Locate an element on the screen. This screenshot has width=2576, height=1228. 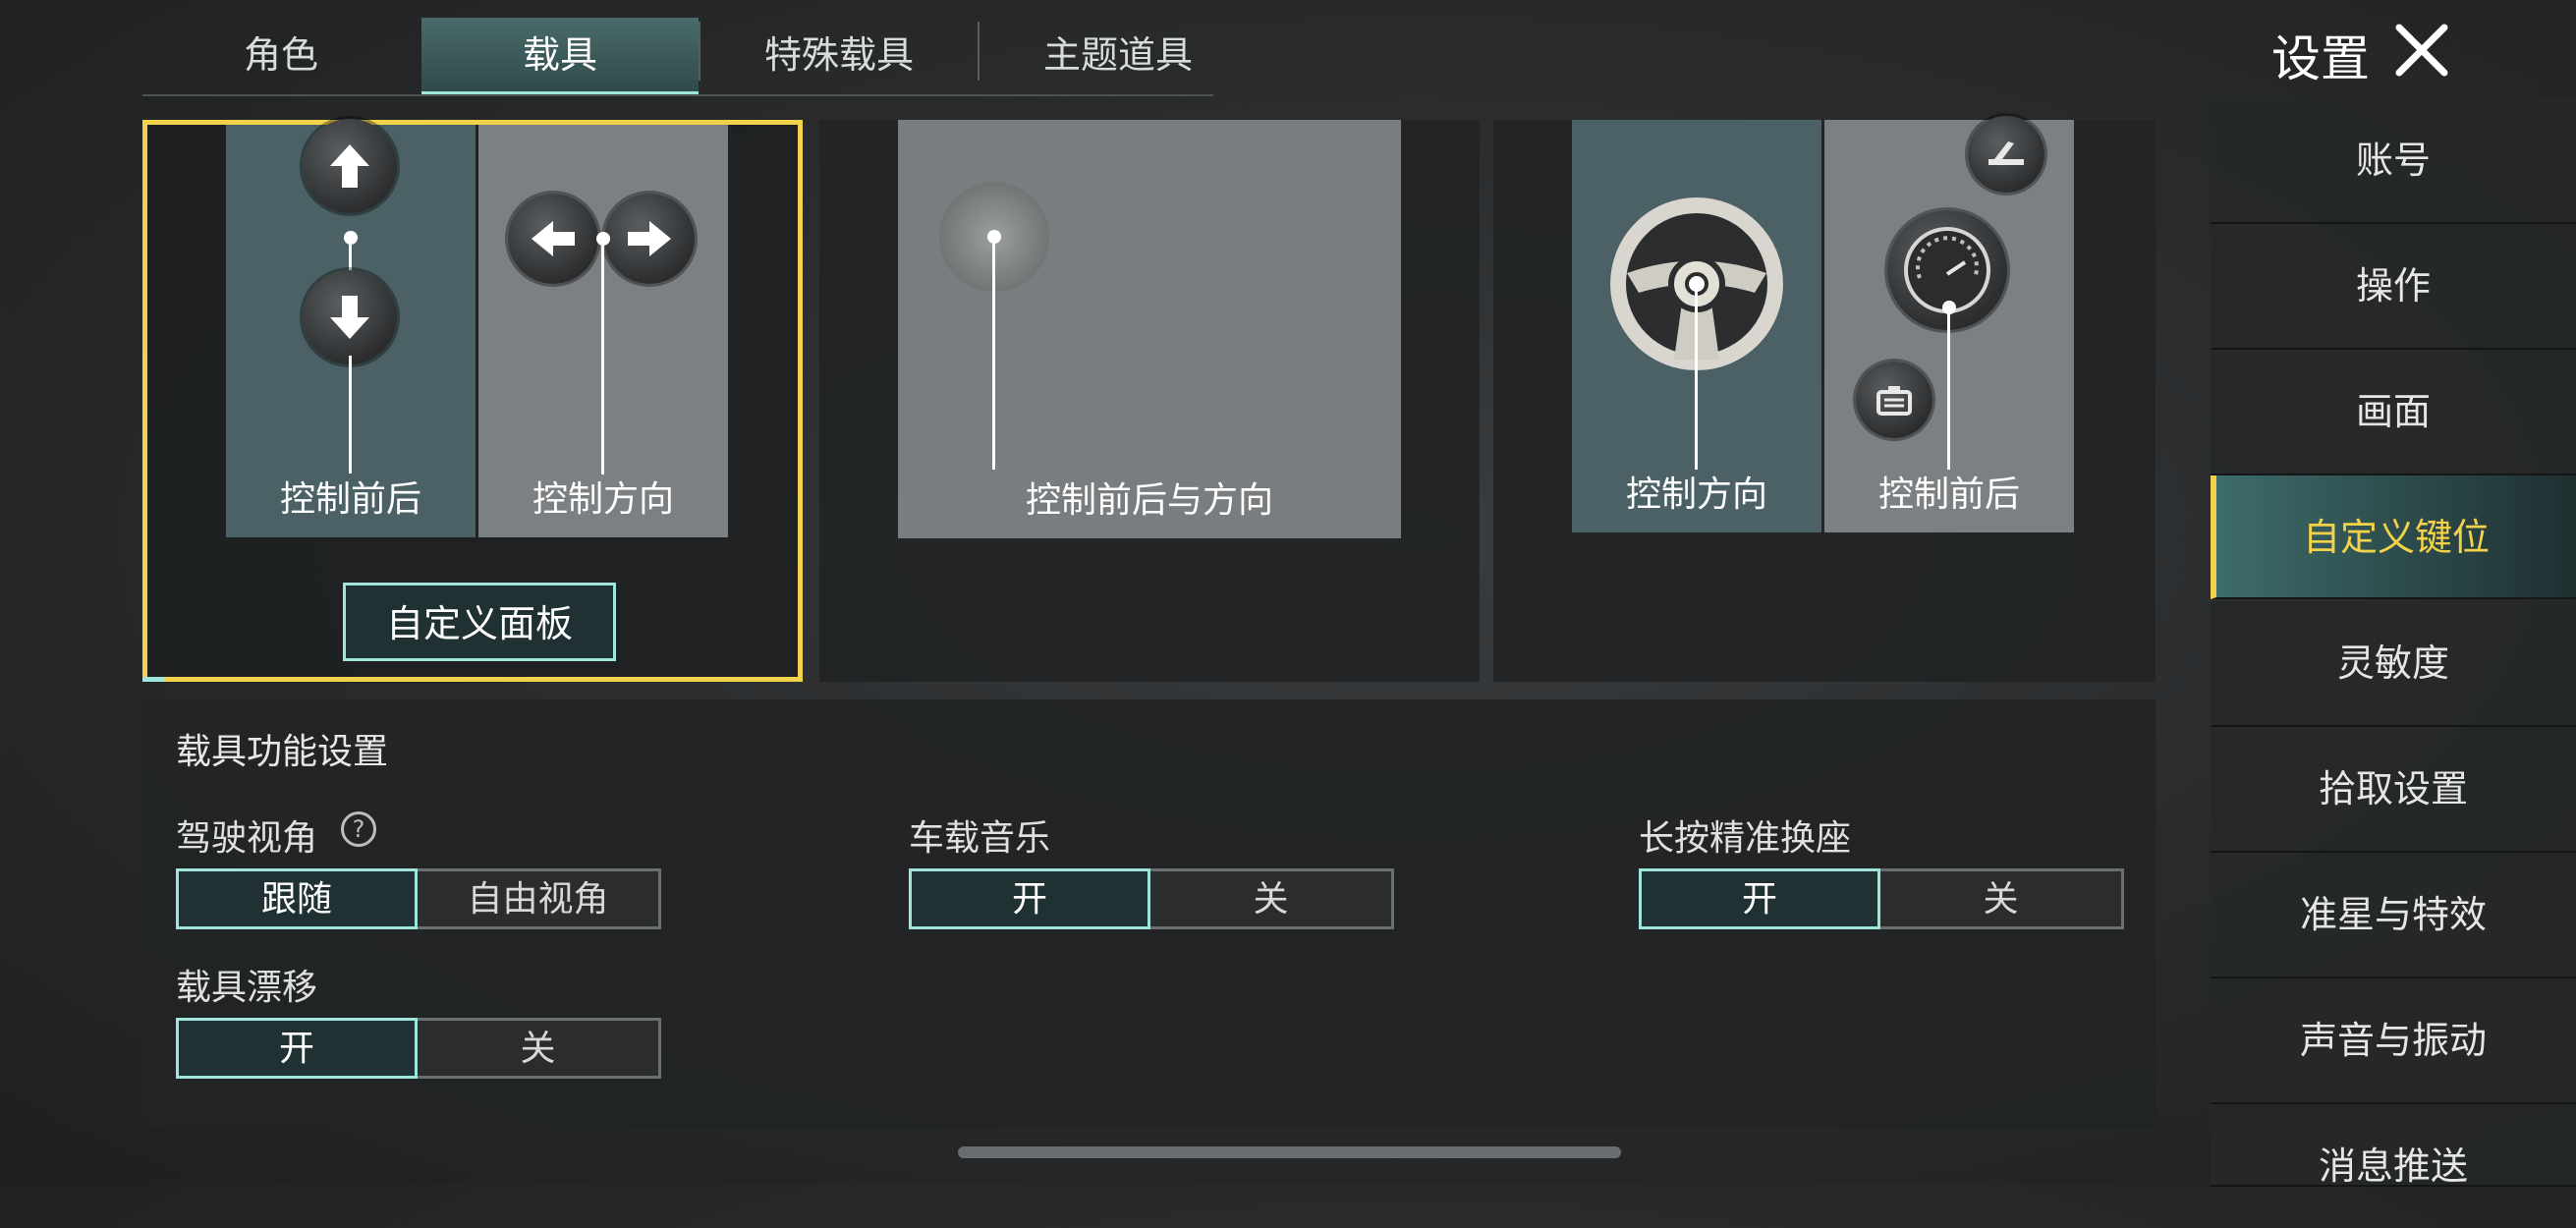
sidebar-item-custom-layout: 自定义键位 is located at coordinates (2393, 537).